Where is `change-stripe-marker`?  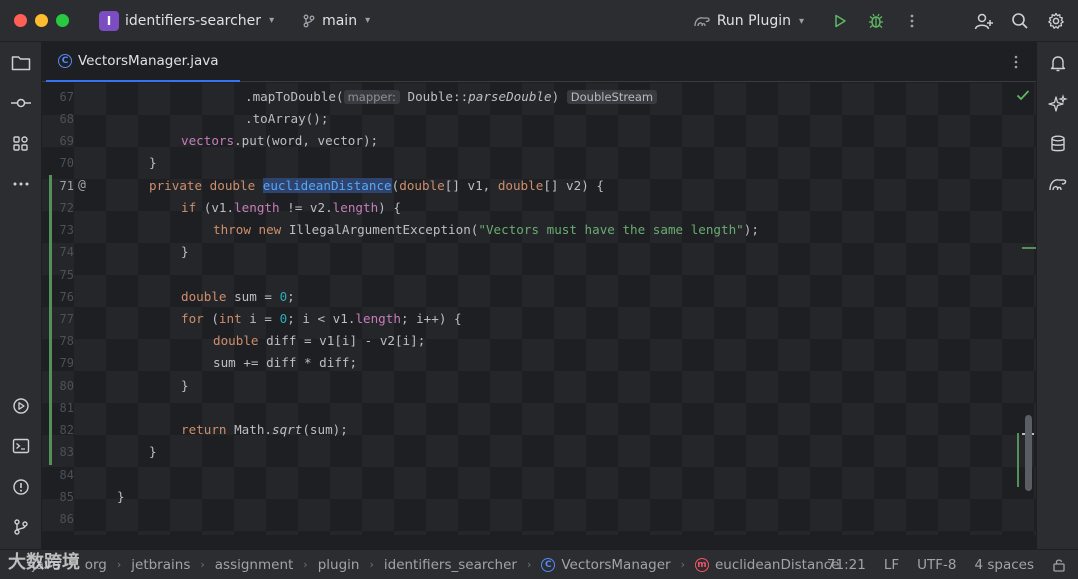
change-stripe-marker is located at coordinates (1029, 248).